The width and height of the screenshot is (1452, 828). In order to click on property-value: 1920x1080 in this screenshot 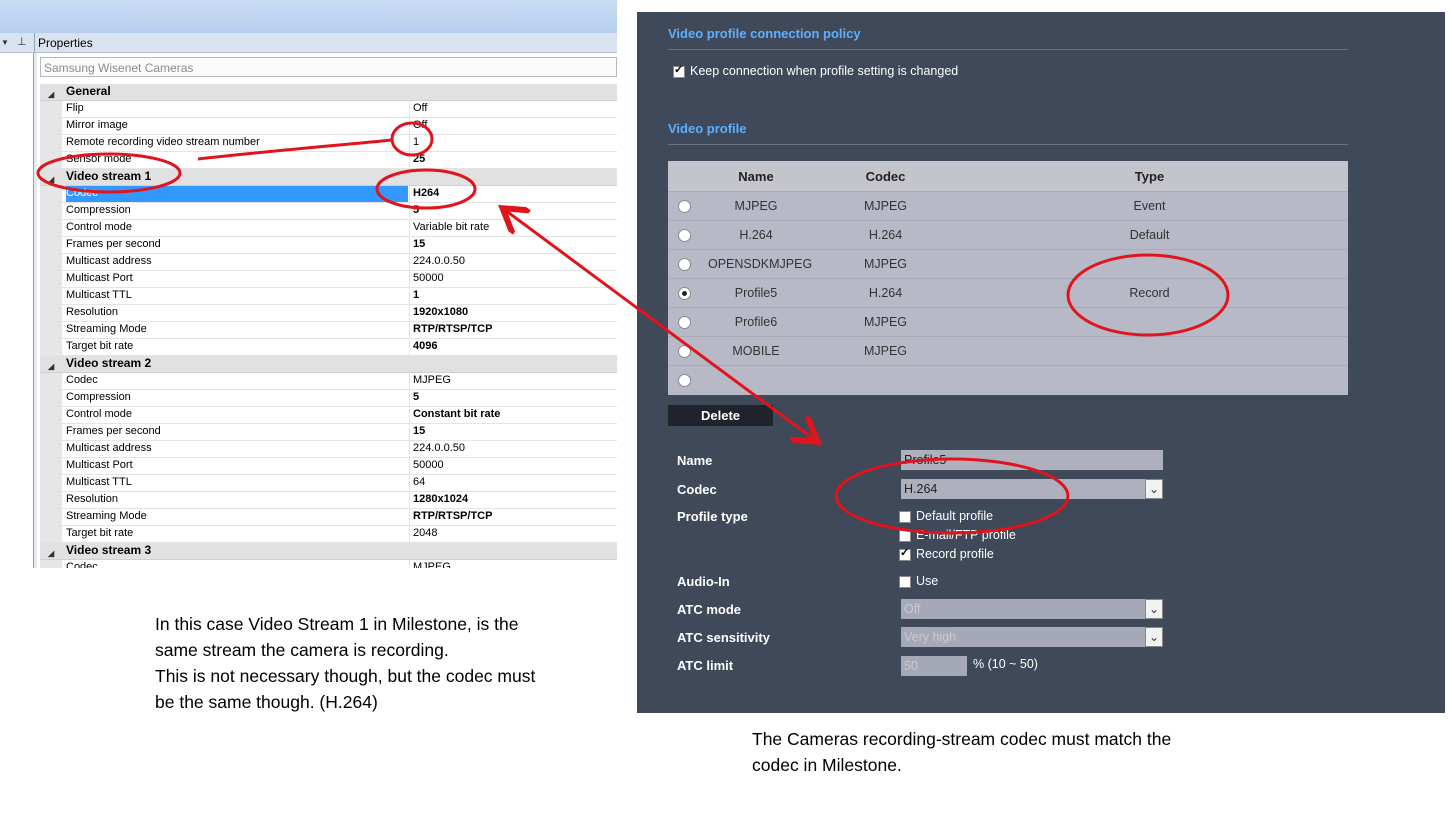, I will do `click(513, 313)`.